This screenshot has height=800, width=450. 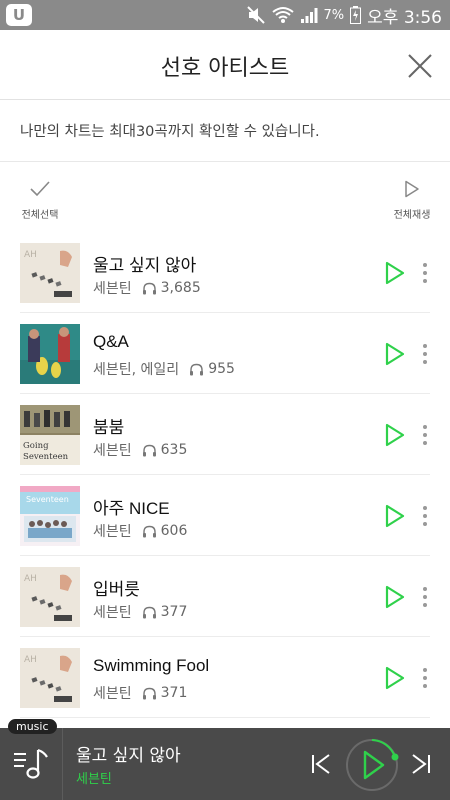 I want to click on album-cover-image: Seventeen, so click(x=50, y=516).